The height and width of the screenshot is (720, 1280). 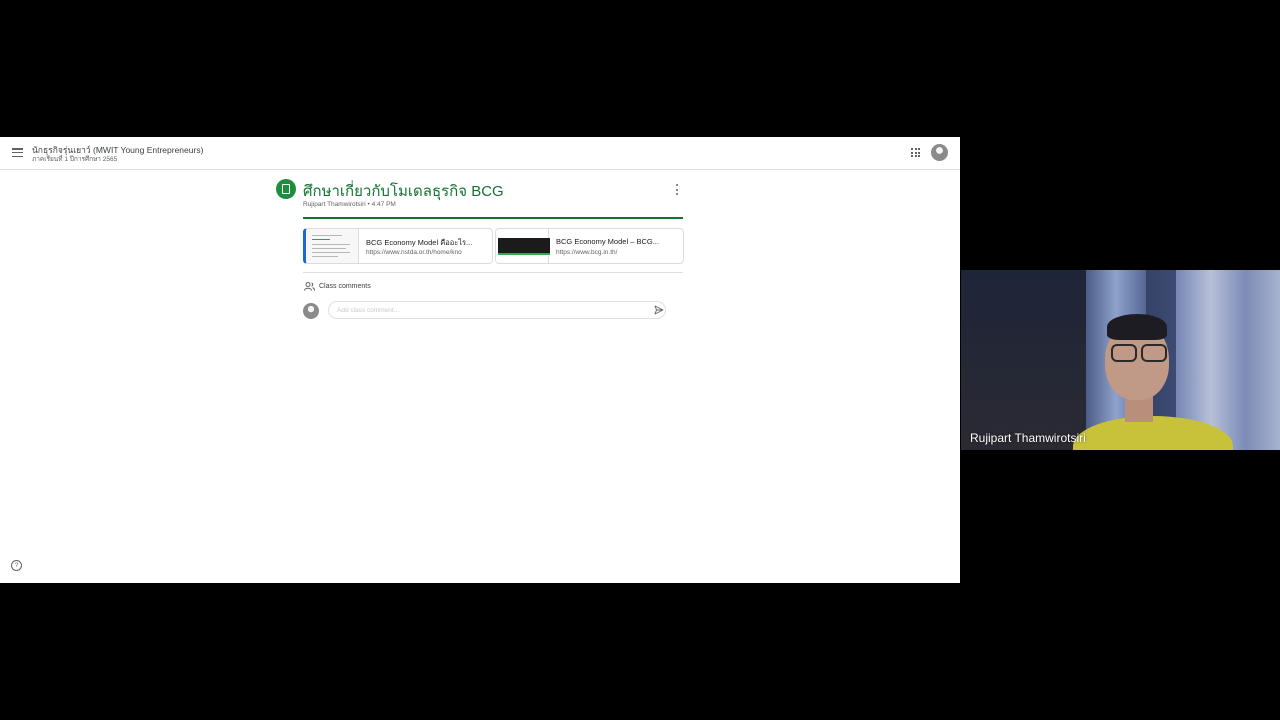 What do you see at coordinates (1120, 360) in the screenshot?
I see `participant-video-tile: Rujipart Thamwirotsiri` at bounding box center [1120, 360].